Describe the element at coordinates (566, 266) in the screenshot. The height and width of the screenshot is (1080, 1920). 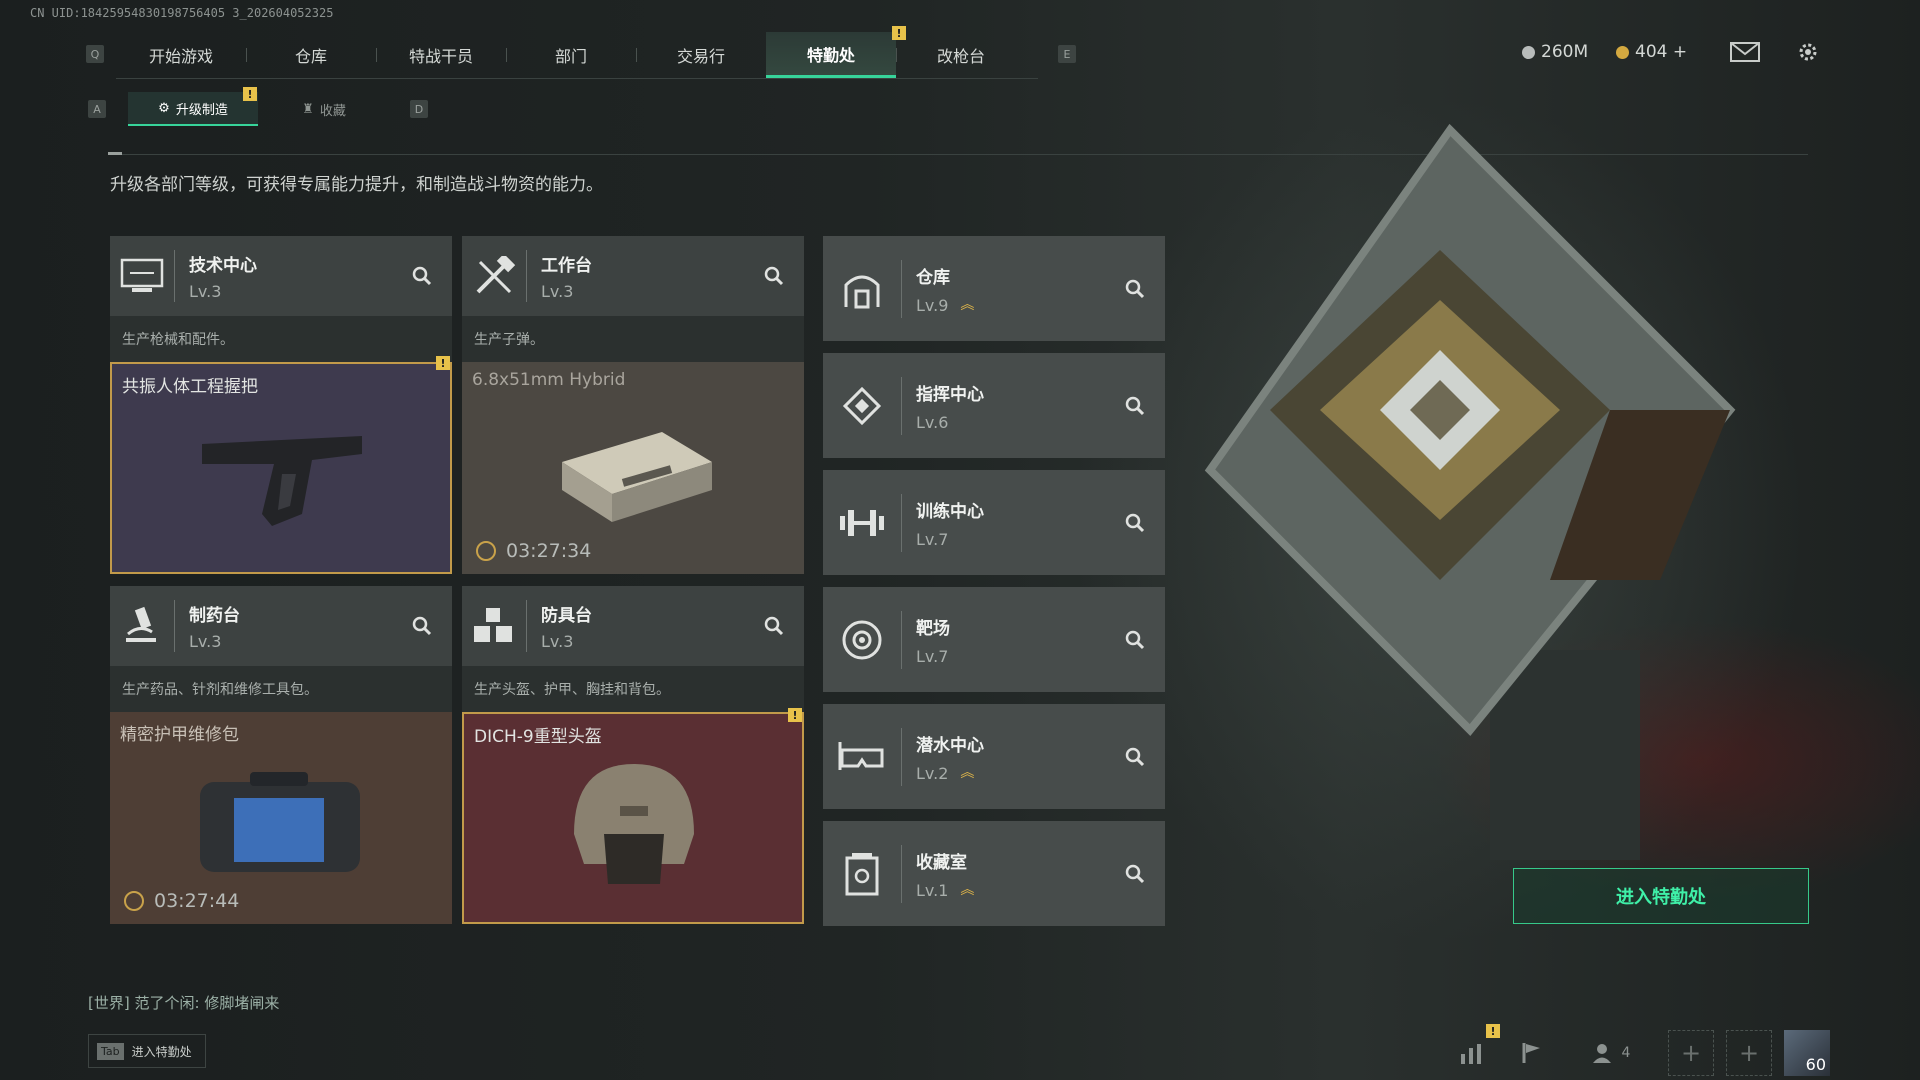
I see `workshop-name: 工作台` at that location.